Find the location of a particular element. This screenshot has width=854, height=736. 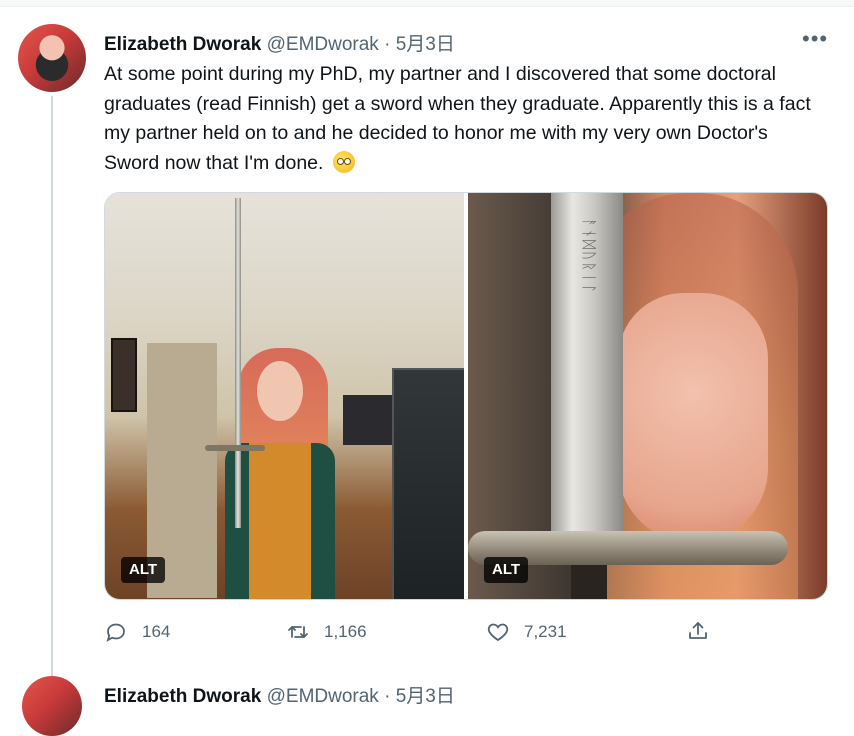

author-avatar is located at coordinates (52, 58).